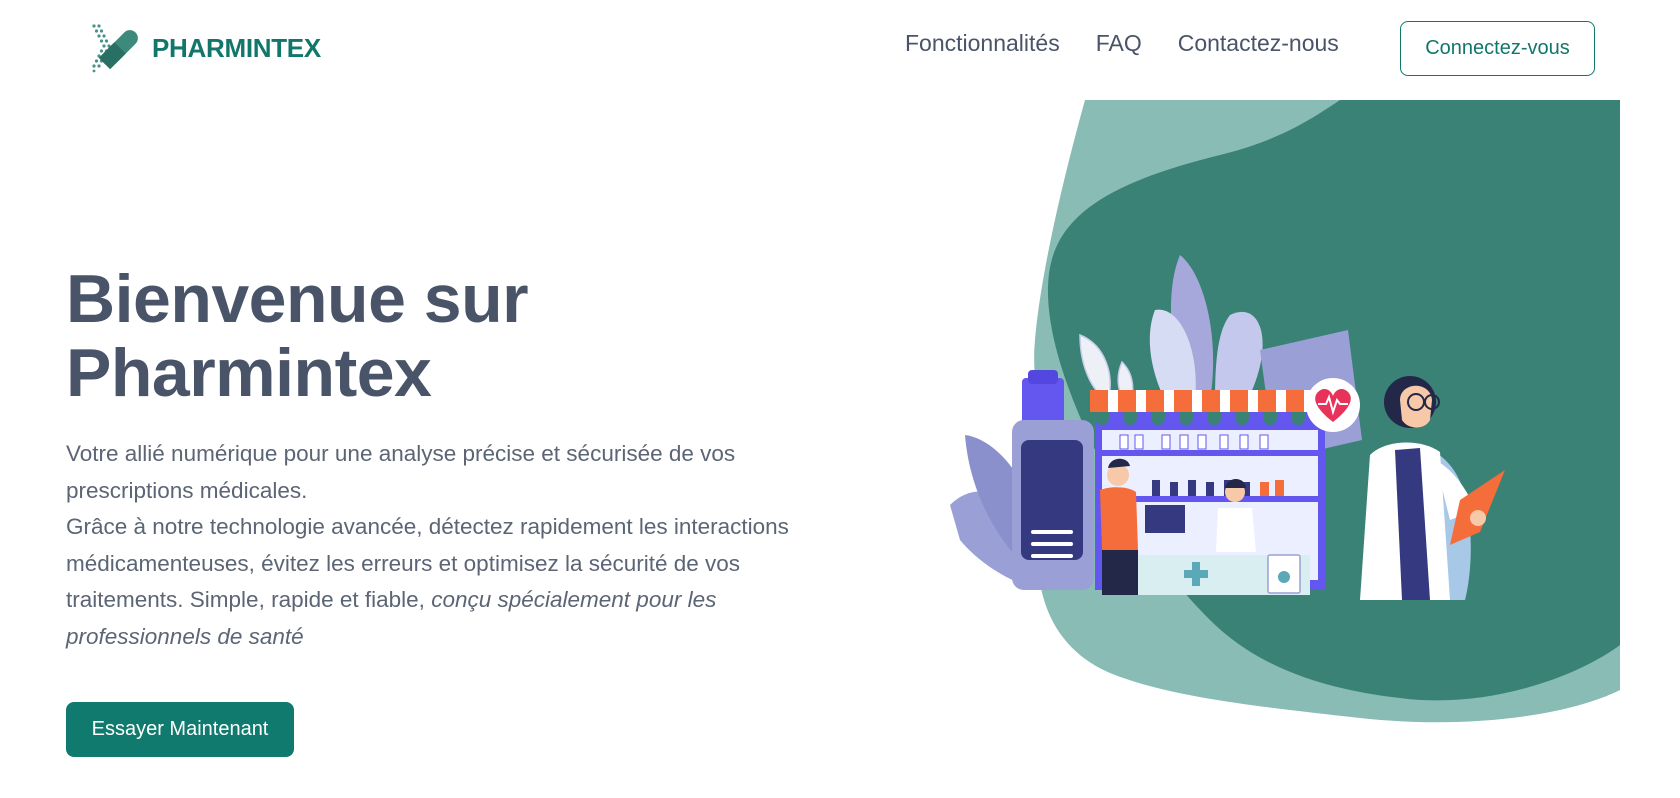 This screenshot has height=798, width=1680. I want to click on try-now-button: Essayer Maintenant, so click(180, 729).